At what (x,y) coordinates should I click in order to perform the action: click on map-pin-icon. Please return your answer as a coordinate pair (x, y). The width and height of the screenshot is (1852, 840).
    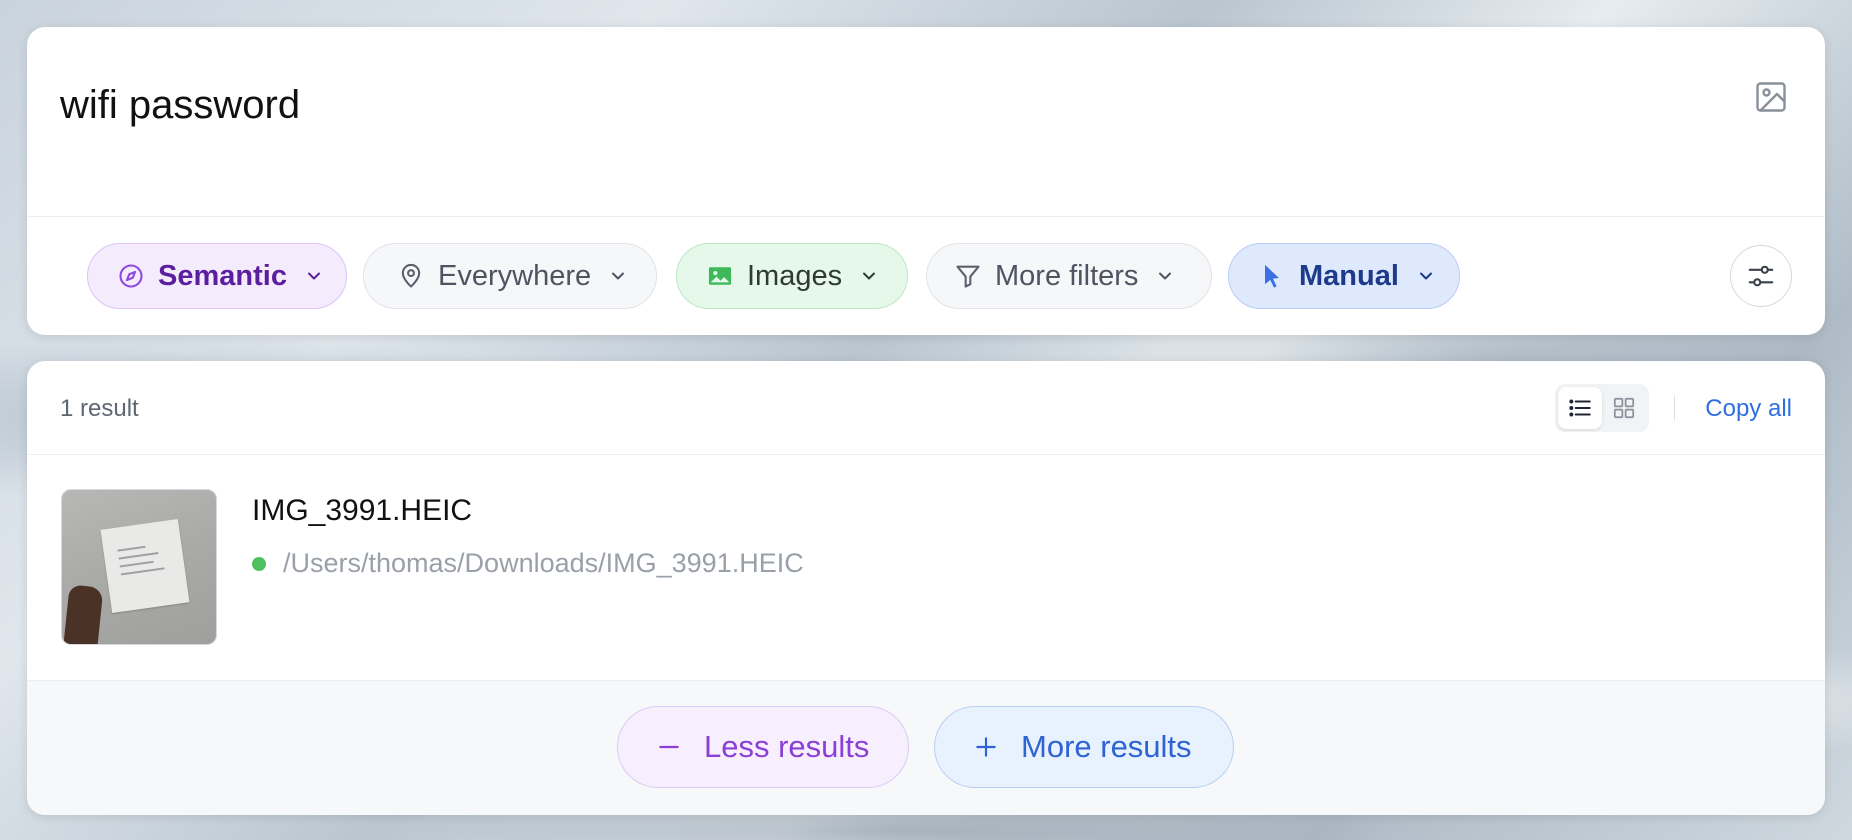
    Looking at the image, I should click on (411, 276).